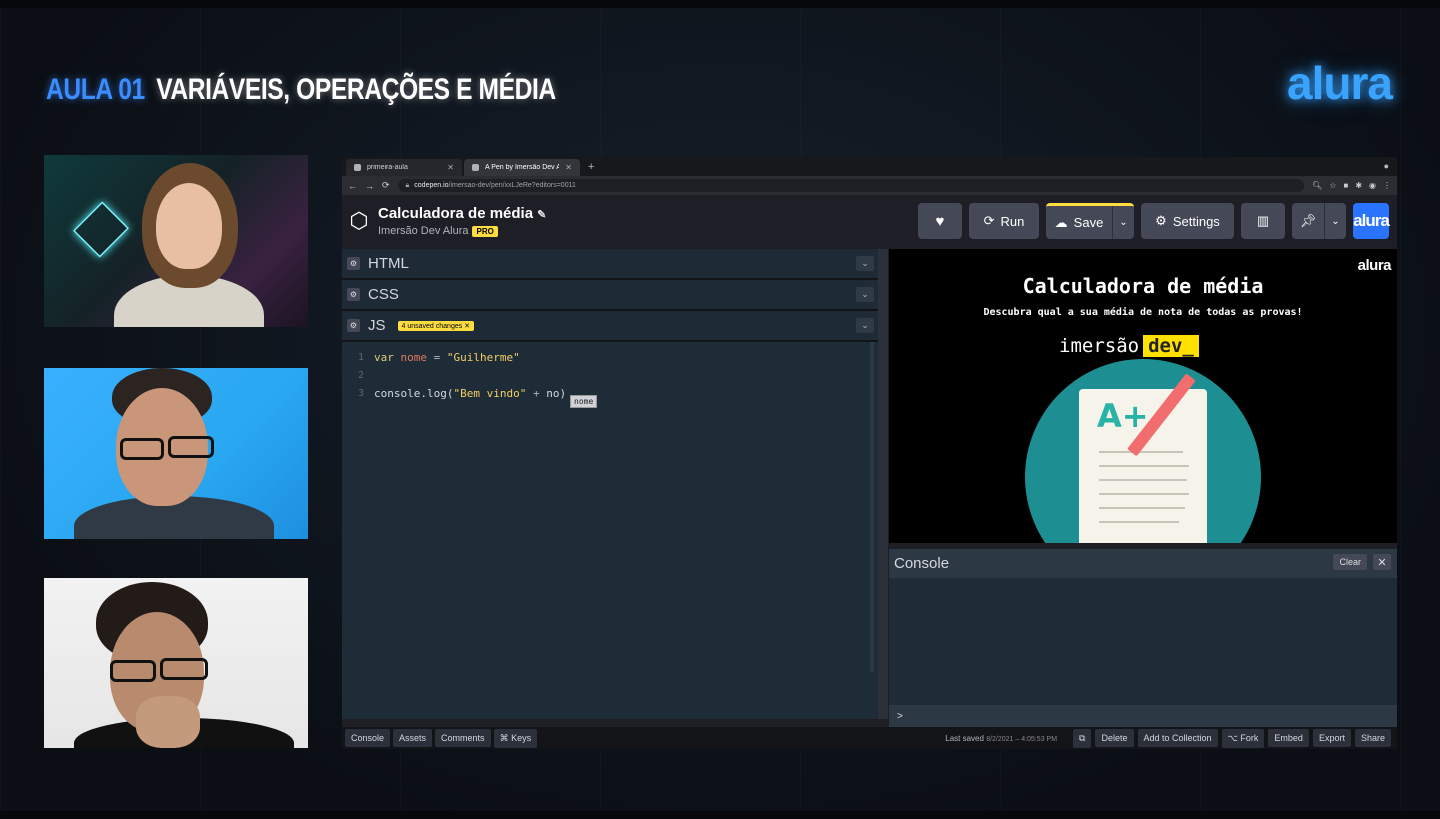  I want to click on pin-options-button: ⌄, so click(1335, 221).